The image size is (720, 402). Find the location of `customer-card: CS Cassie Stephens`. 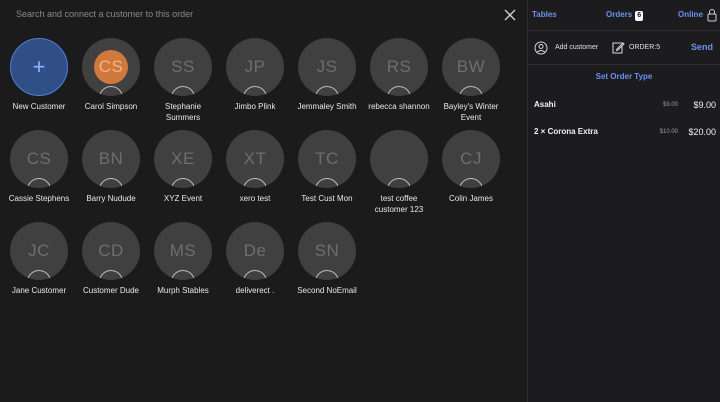

customer-card: CS Cassie Stephens is located at coordinates (39, 167).